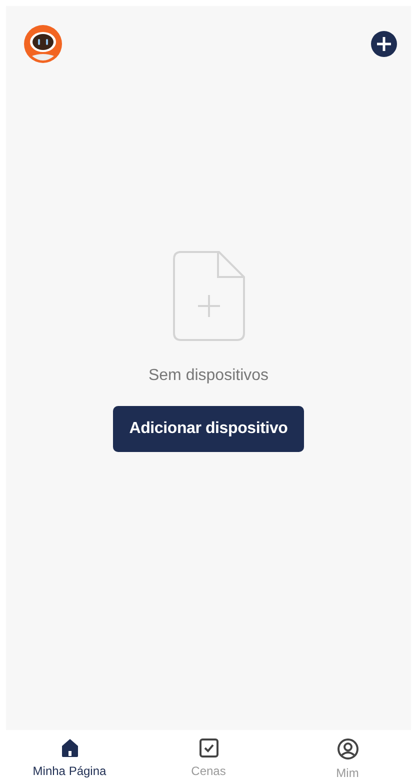 The width and height of the screenshot is (417, 782). What do you see at coordinates (208, 296) in the screenshot?
I see `add-file-icon` at bounding box center [208, 296].